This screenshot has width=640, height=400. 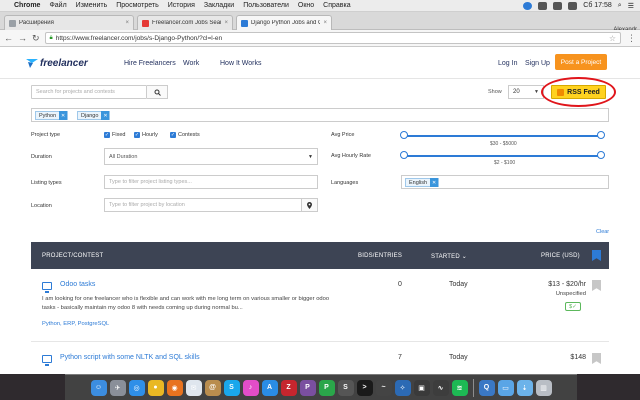 I want to click on safari-icon: ◎, so click(x=136, y=387).